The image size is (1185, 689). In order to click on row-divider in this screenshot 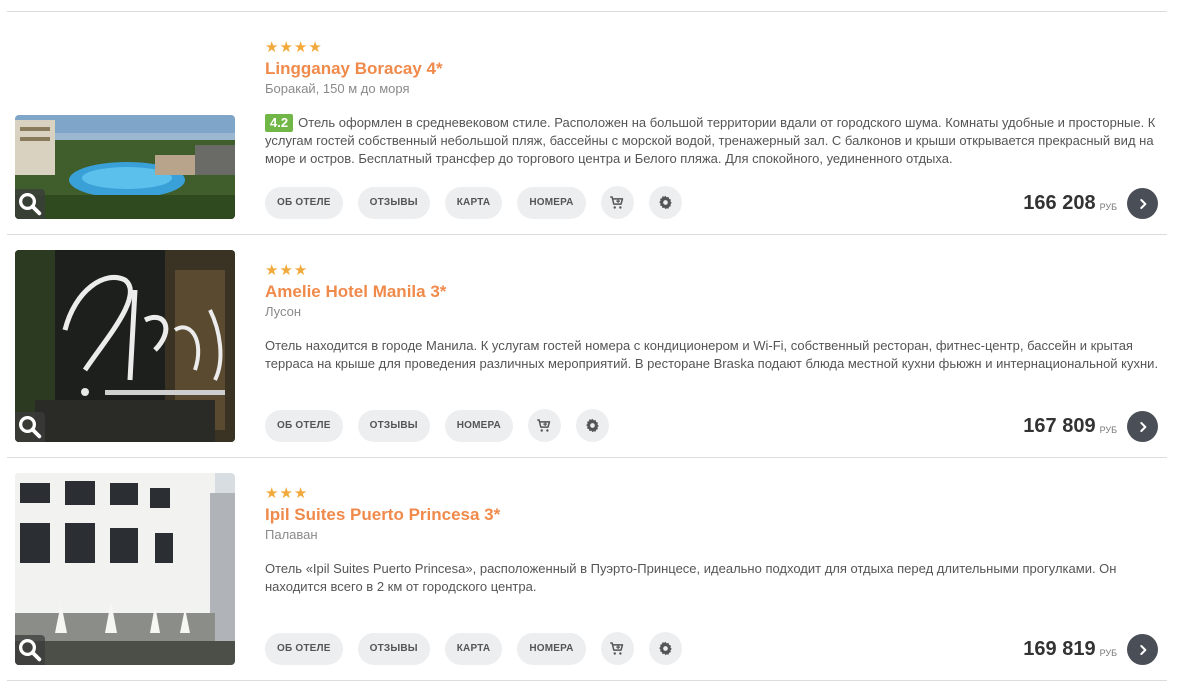, I will do `click(587, 680)`.